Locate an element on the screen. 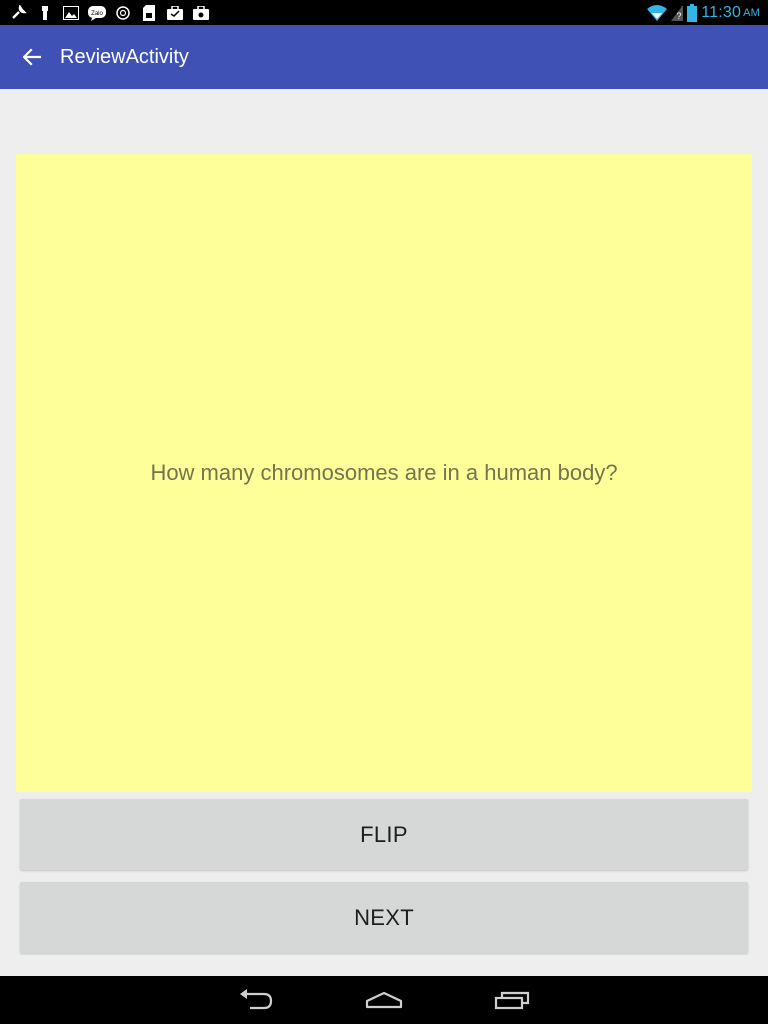 This screenshot has height=1024, width=768. clock: 11:30 AM is located at coordinates (730, 13).